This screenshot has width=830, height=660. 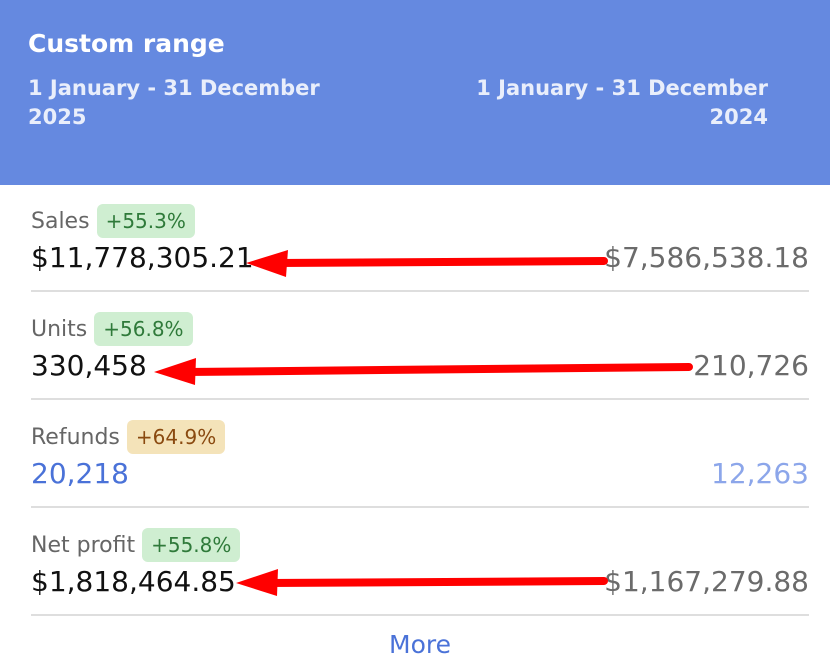 What do you see at coordinates (75, 437) in the screenshot?
I see `metric-label: Refunds` at bounding box center [75, 437].